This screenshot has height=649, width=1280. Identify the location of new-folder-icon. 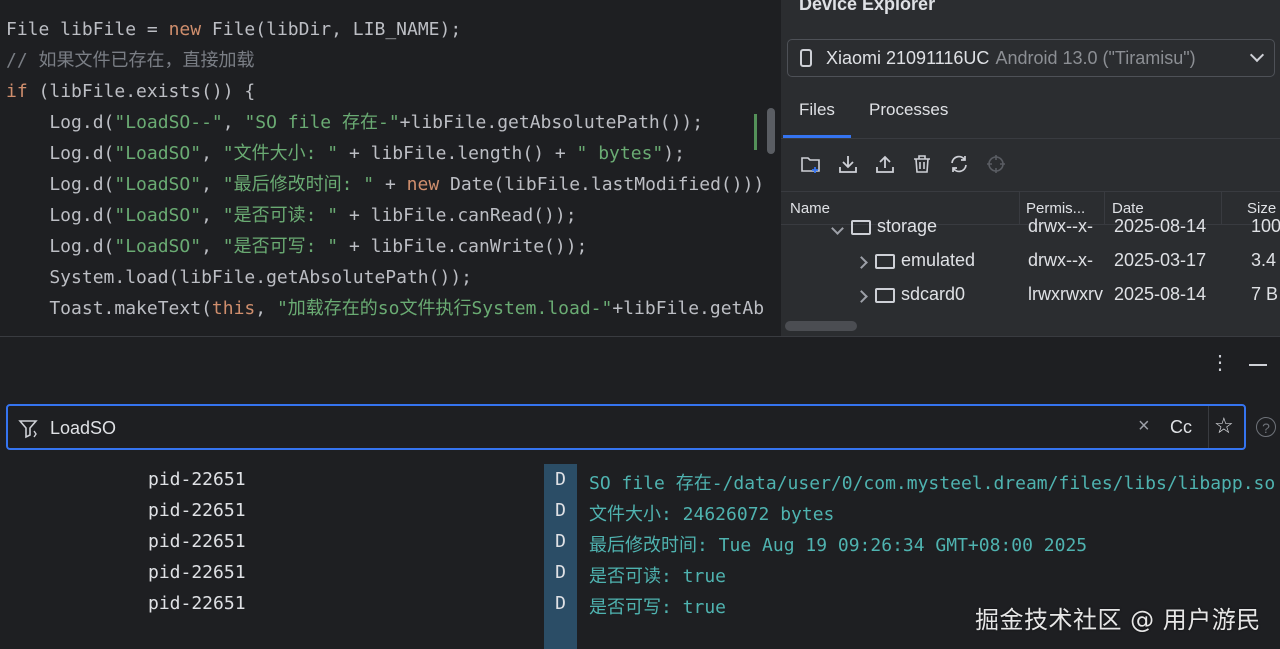
(811, 164).